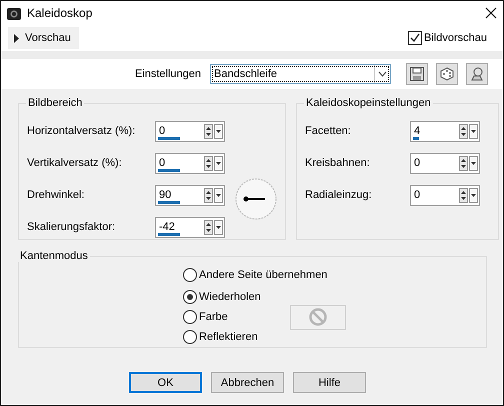 The image size is (504, 406). I want to click on field-label: Radialeinzug:, so click(339, 195).